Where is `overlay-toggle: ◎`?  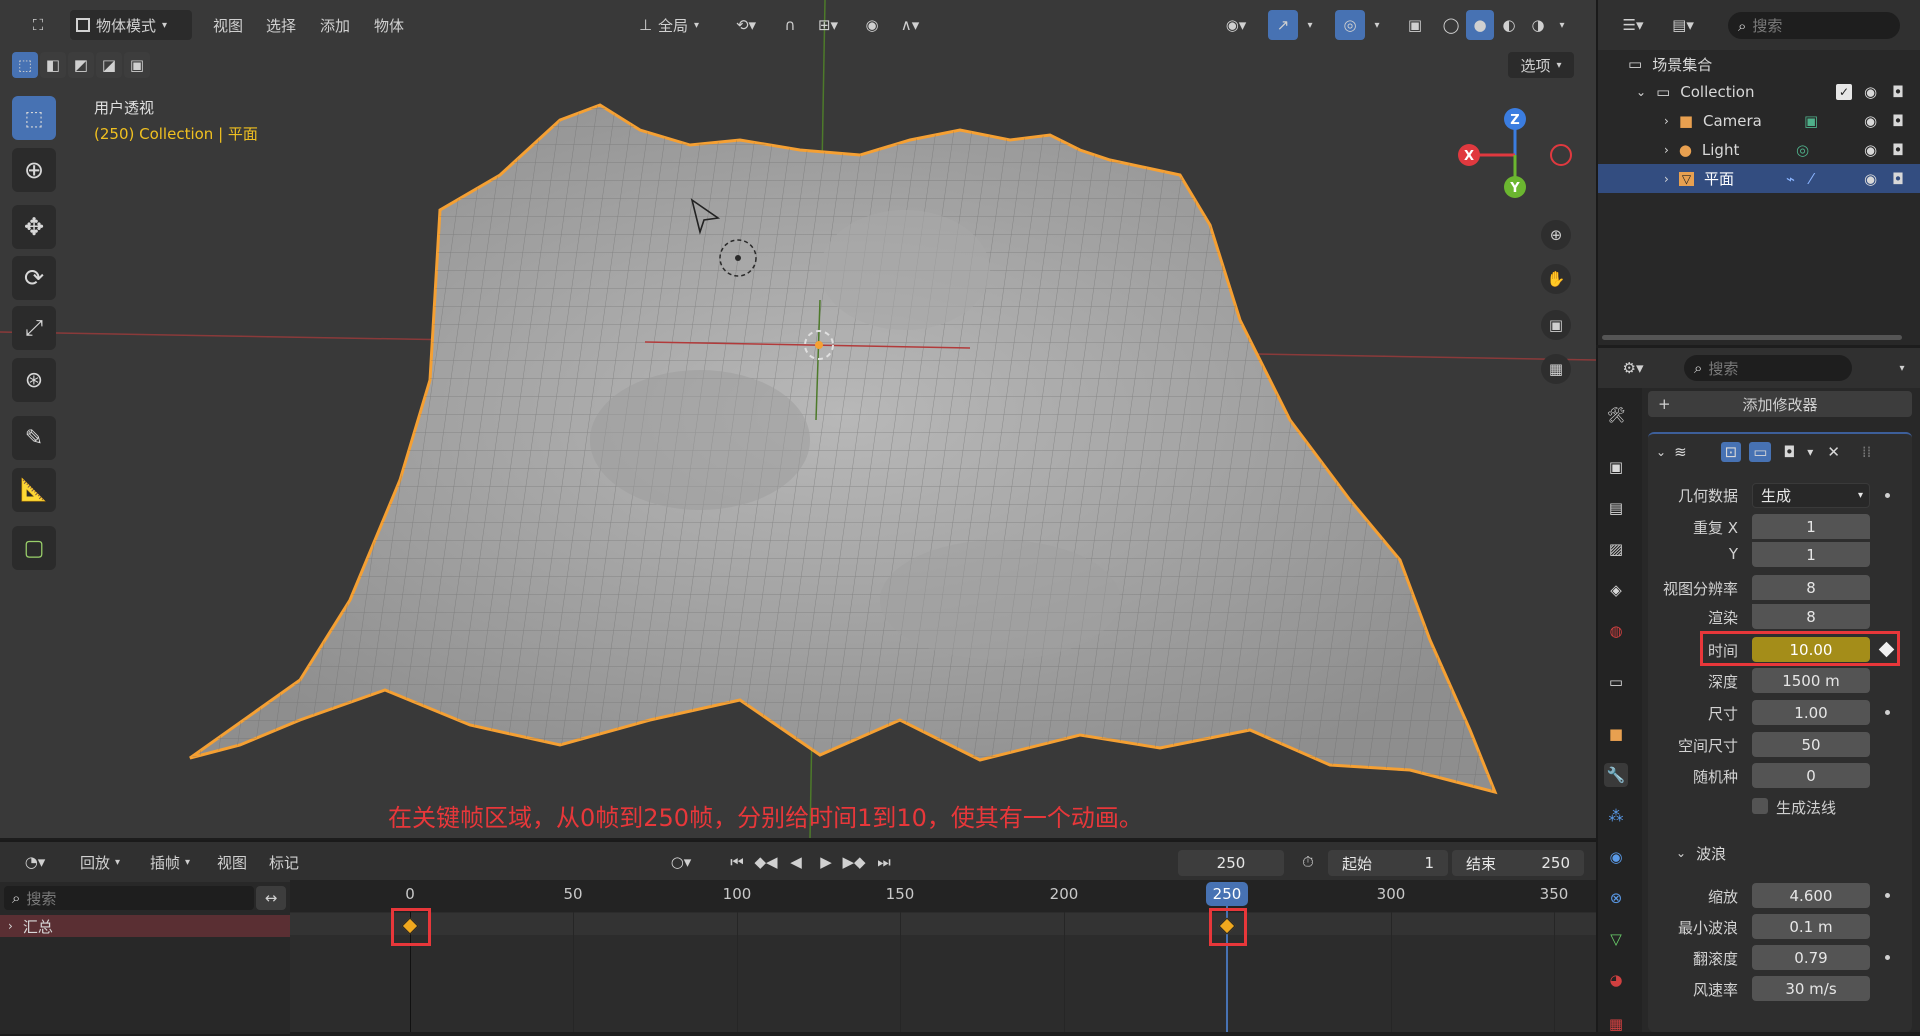 overlay-toggle: ◎ is located at coordinates (1350, 25).